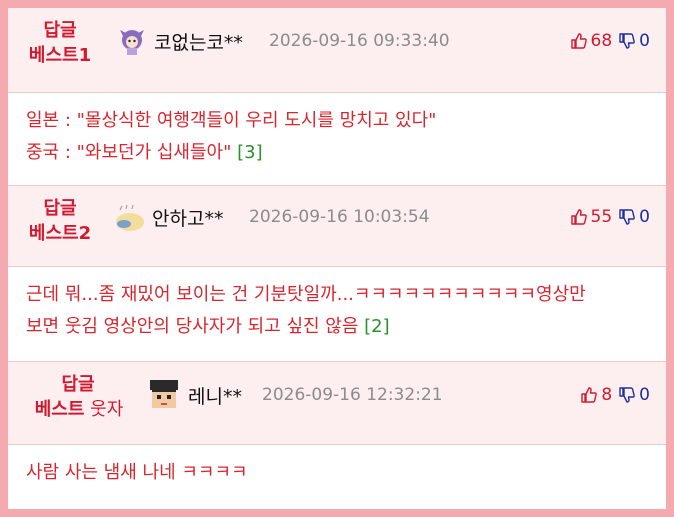 Image resolution: width=674 pixels, height=517 pixels. I want to click on reply-line: 일본 : "몰상식한 여행객들이 우리 도시를 망치고 있다", so click(231, 120).